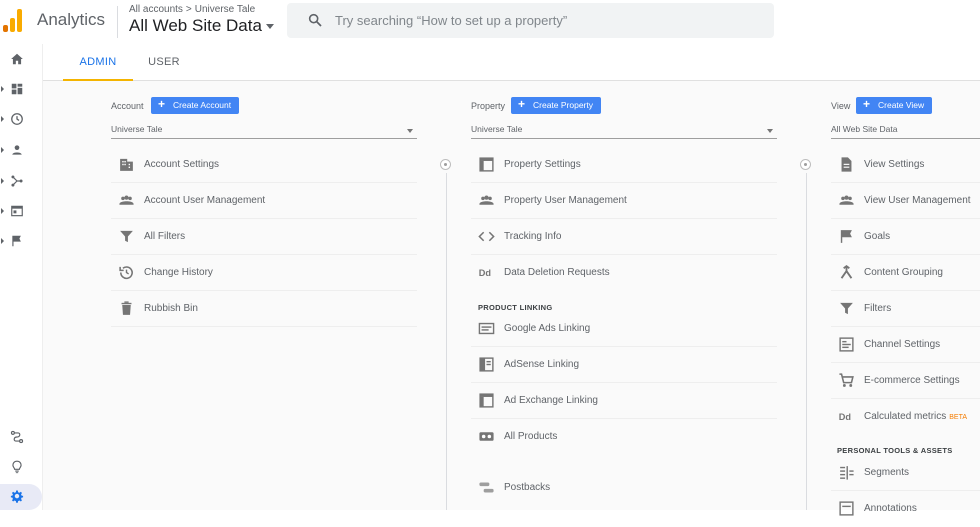  Describe the element at coordinates (171, 308) in the screenshot. I see `rubbish-bin-label: Rubbish Bin` at that location.